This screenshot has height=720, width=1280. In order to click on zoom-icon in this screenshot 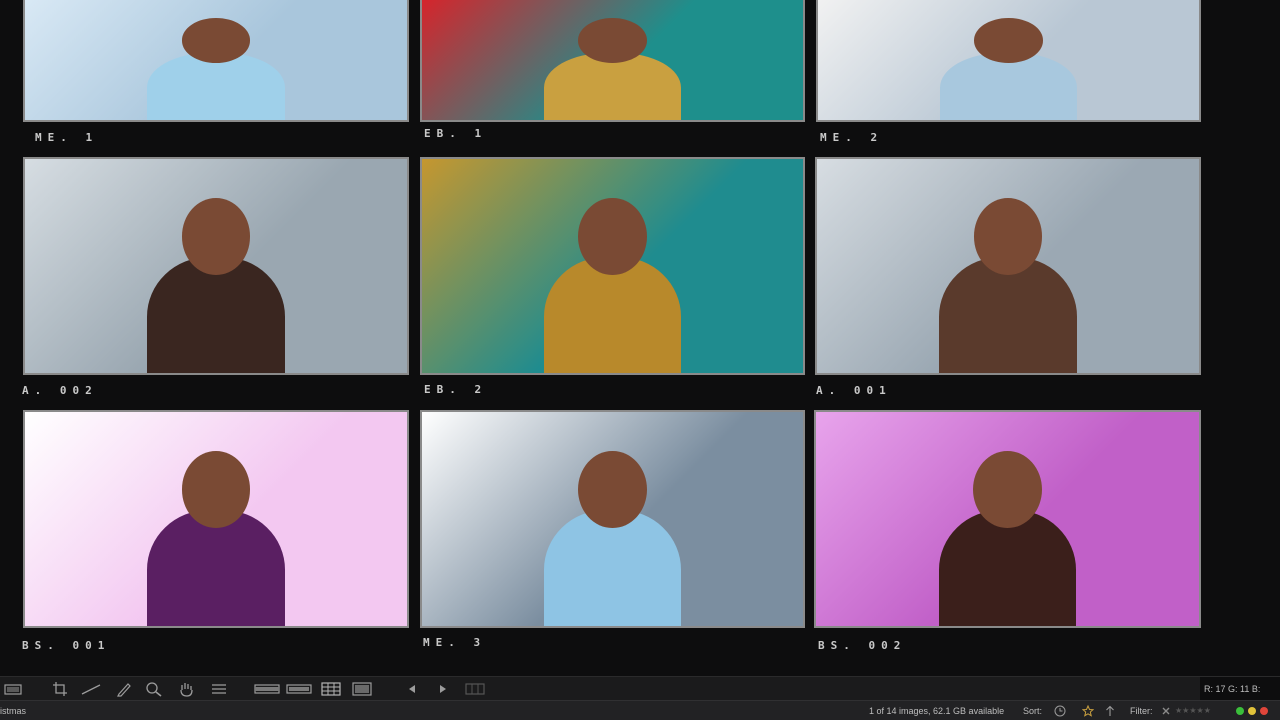, I will do `click(154, 689)`.